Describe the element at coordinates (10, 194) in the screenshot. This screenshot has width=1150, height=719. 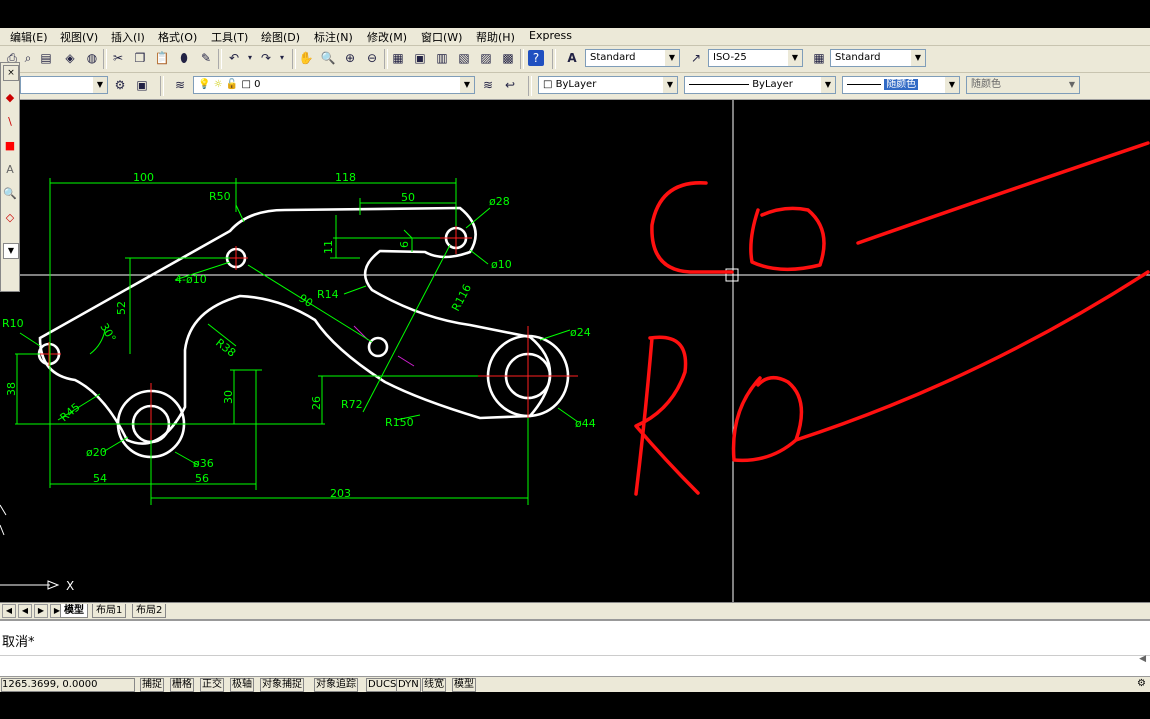
I see `zoom-icon: 🔍` at that location.